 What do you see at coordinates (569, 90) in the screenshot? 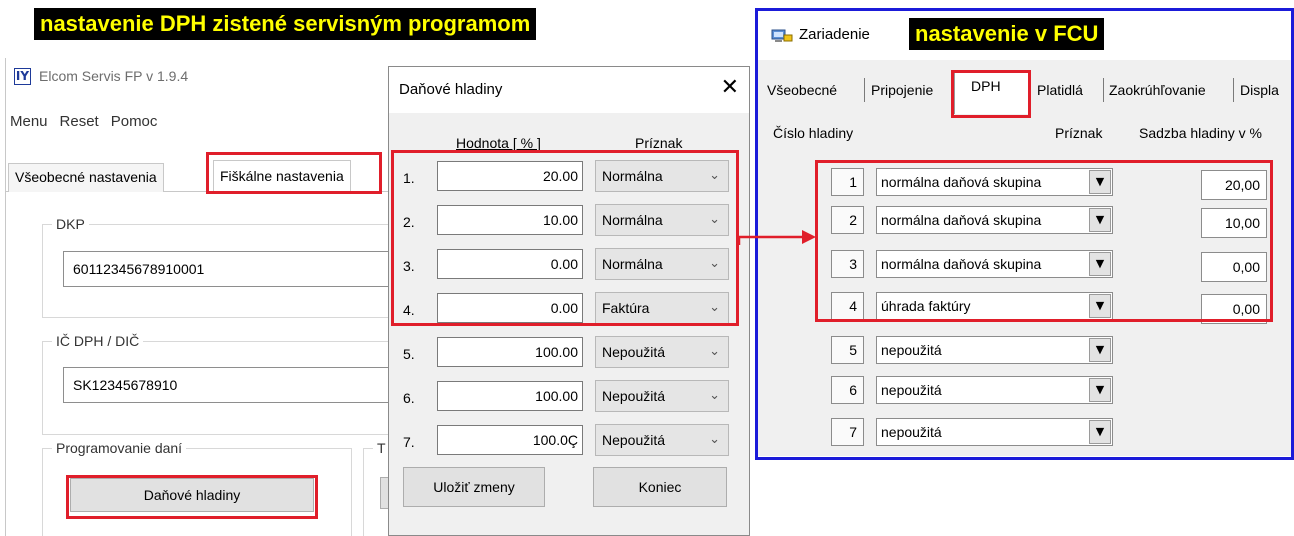
I see `dialog-title-bar: Daňové hladiny ✕` at bounding box center [569, 90].